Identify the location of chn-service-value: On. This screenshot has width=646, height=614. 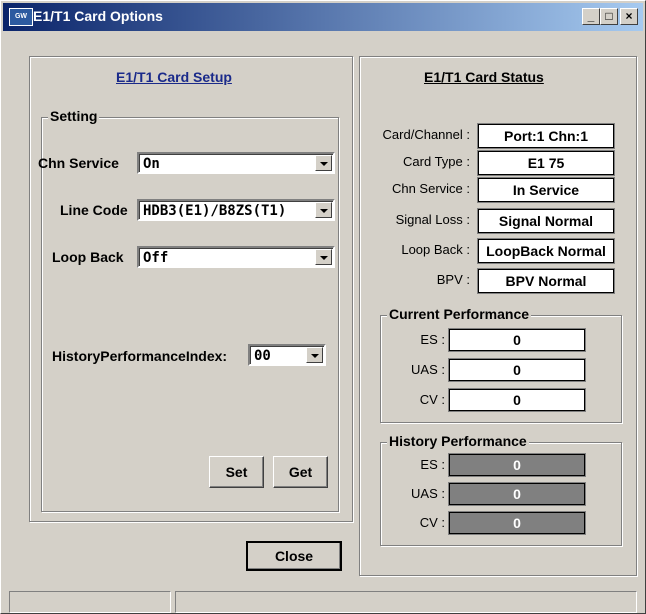
(151, 164).